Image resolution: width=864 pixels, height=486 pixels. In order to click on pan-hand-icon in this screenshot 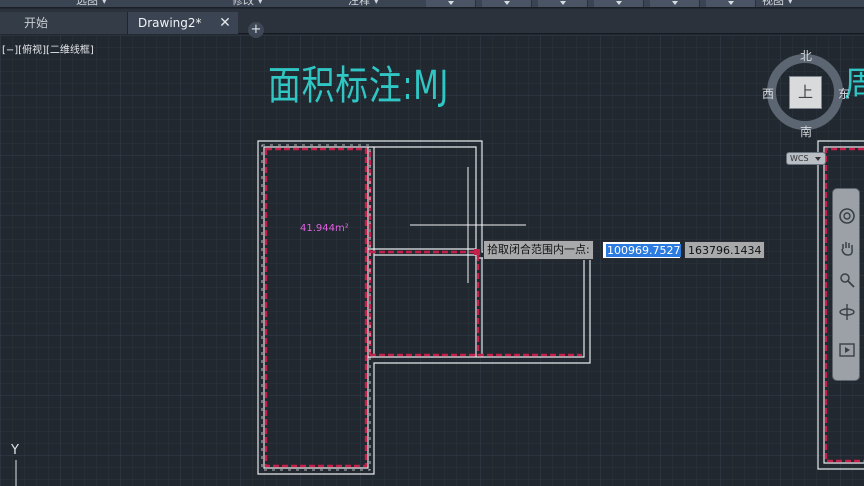, I will do `click(847, 248)`.